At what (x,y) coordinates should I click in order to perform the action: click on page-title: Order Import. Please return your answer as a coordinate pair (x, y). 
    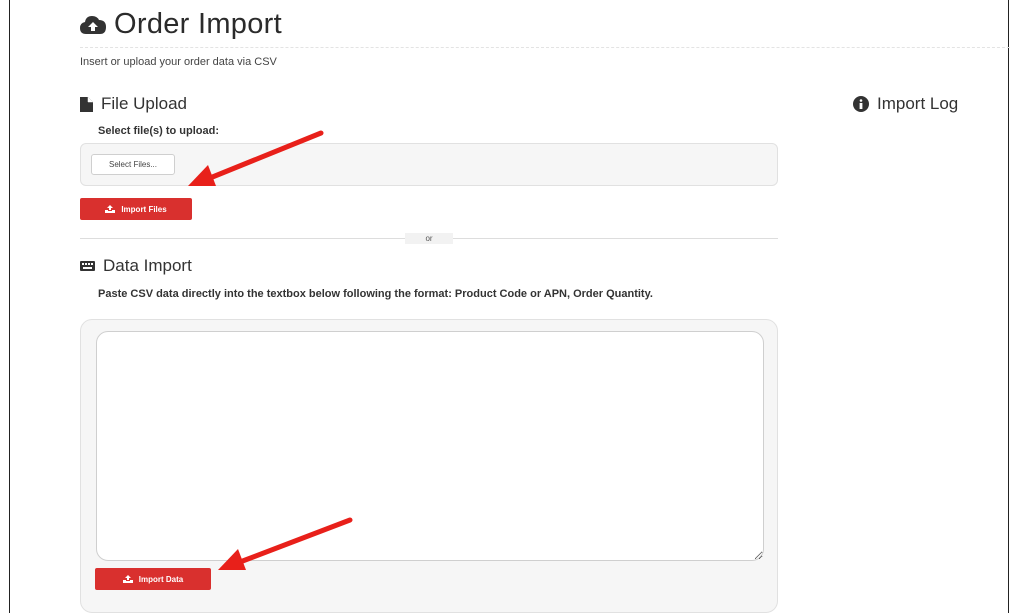
    Looking at the image, I should click on (198, 24).